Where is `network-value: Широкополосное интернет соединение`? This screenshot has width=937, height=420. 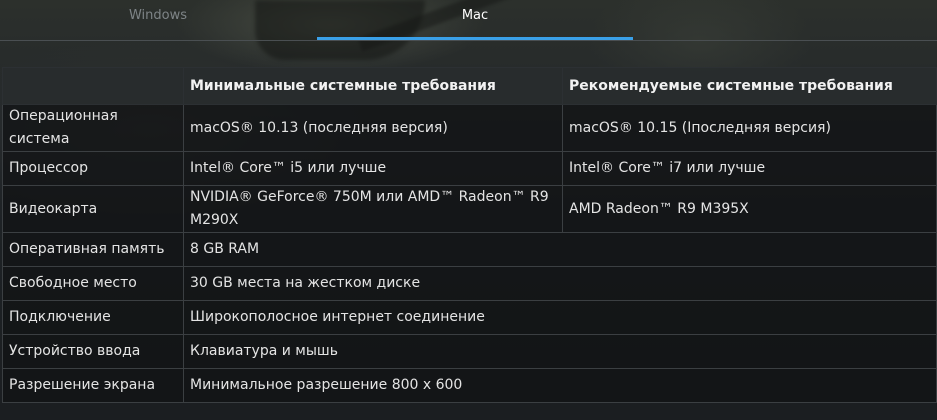
network-value: Широкополосное интернет соединение is located at coordinates (560, 317).